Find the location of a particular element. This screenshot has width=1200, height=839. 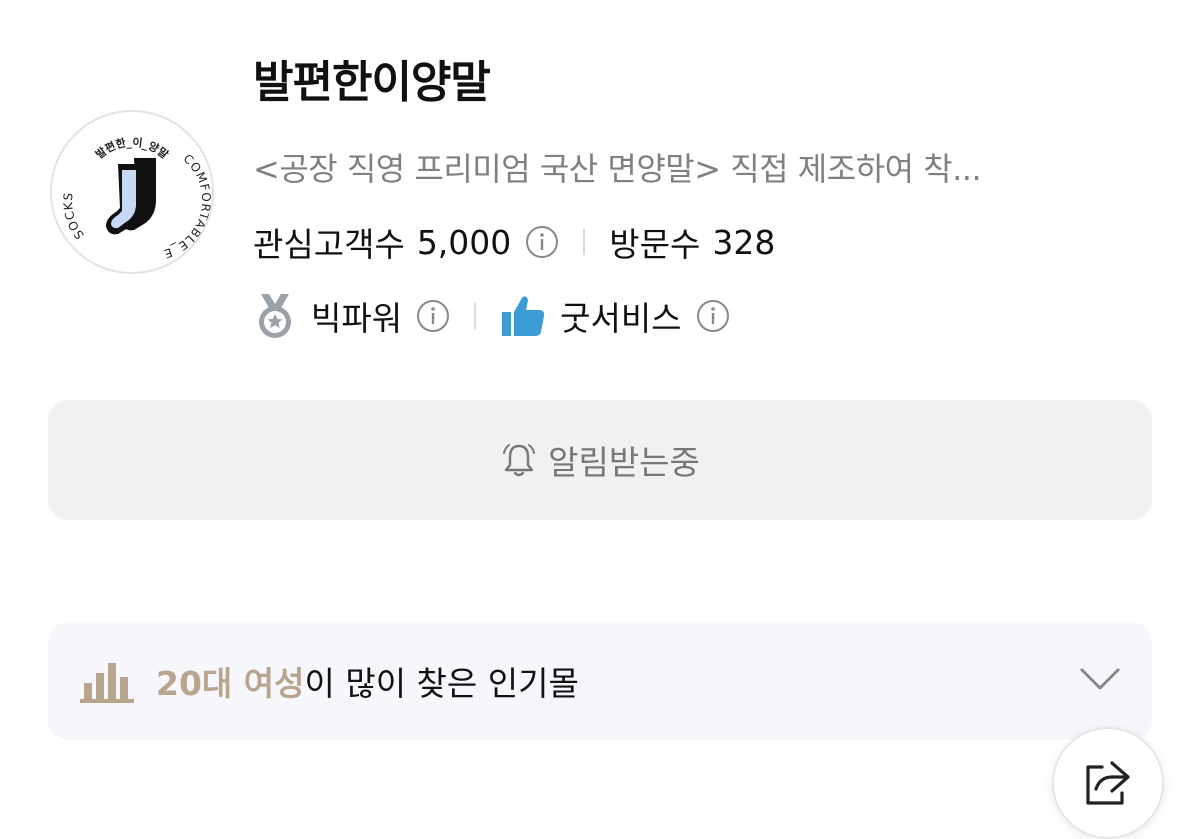

logo-right-text: COMFORTABLE_E is located at coordinates (187, 206).